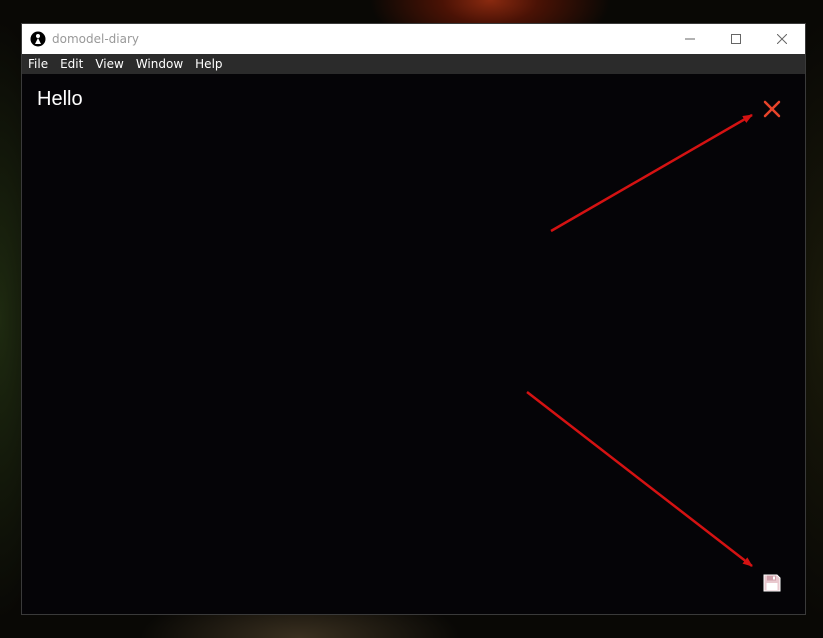 This screenshot has width=823, height=638. Describe the element at coordinates (413, 39) in the screenshot. I see `title-bar: domodel-diary` at that location.